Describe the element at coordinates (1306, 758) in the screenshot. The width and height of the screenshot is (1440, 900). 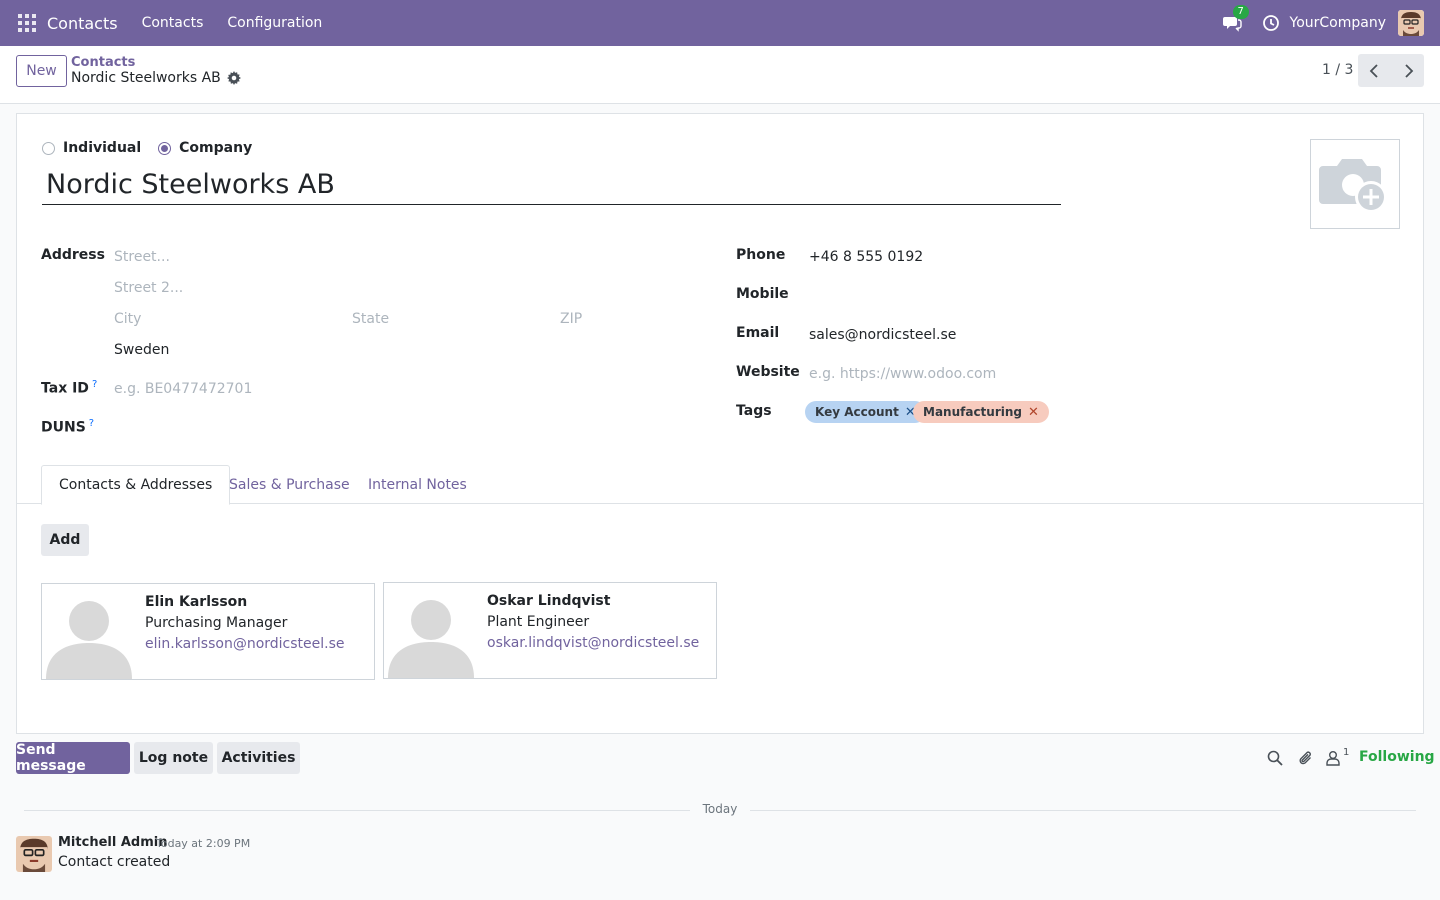
I see `paperclip-icon` at that location.